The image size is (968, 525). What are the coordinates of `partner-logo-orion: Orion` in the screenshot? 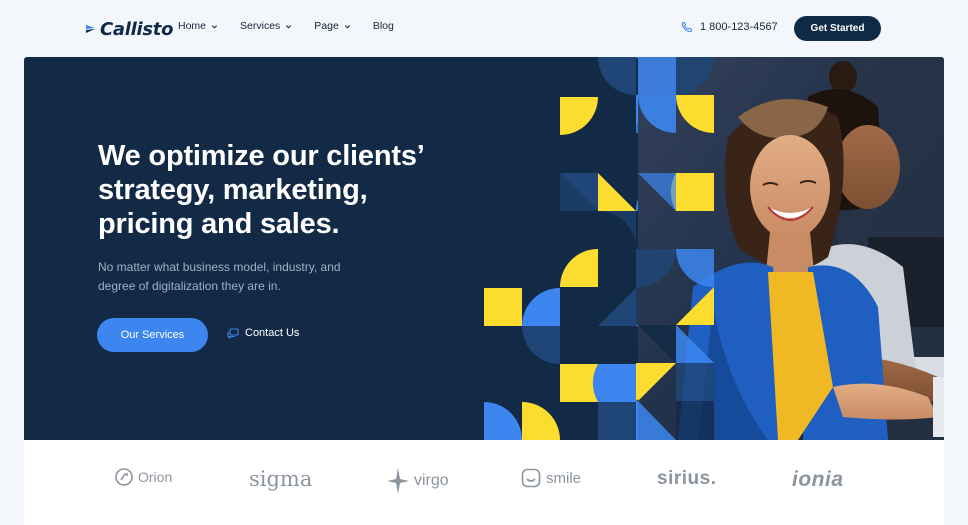 It's located at (143, 477).